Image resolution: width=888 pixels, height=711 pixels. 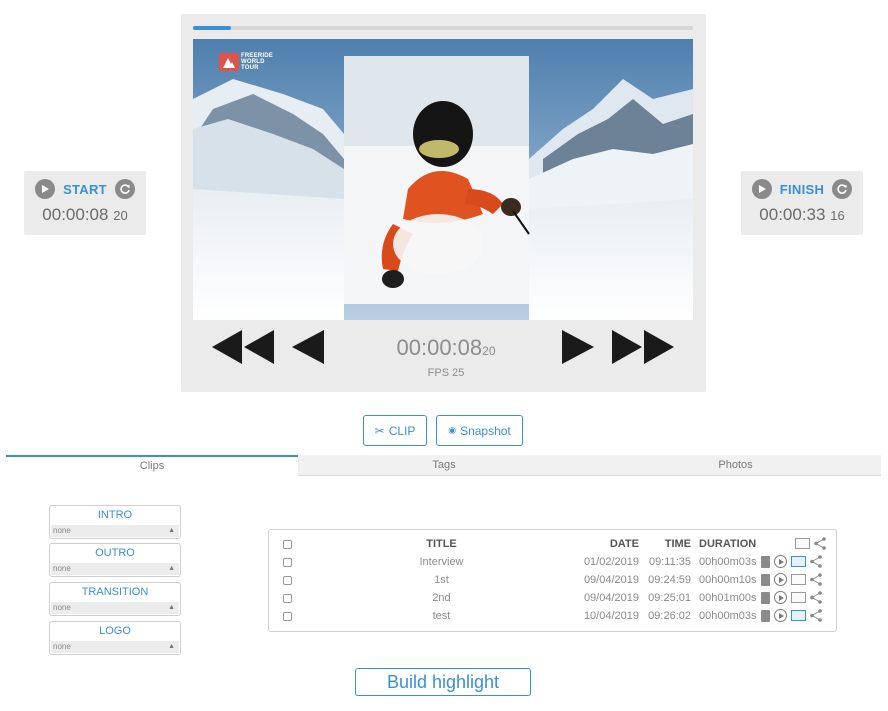 What do you see at coordinates (257, 62) in the screenshot?
I see `video-logo-text: FREERIDE WORLD TOUR` at bounding box center [257, 62].